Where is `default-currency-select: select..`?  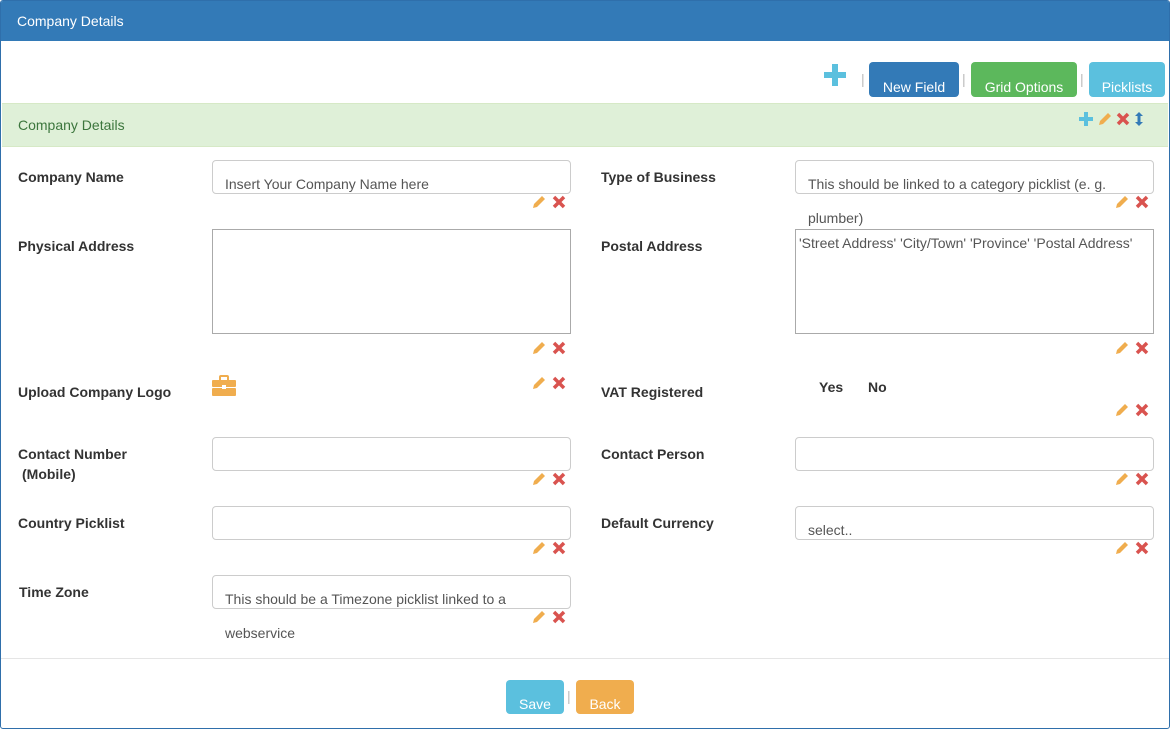 default-currency-select: select.. is located at coordinates (974, 523).